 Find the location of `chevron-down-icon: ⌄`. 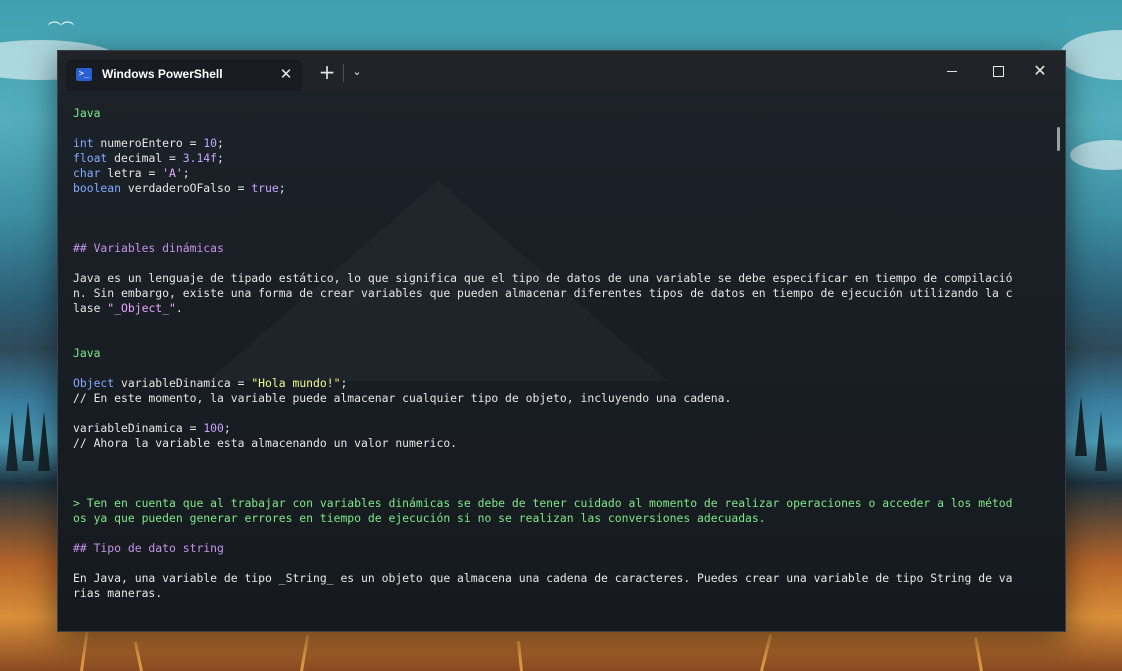

chevron-down-icon: ⌄ is located at coordinates (357, 72).